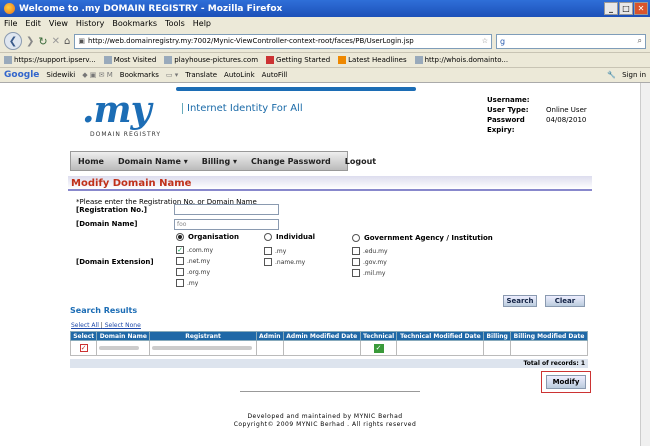 This screenshot has height=446, width=650. I want to click on search-button: Search, so click(520, 301).